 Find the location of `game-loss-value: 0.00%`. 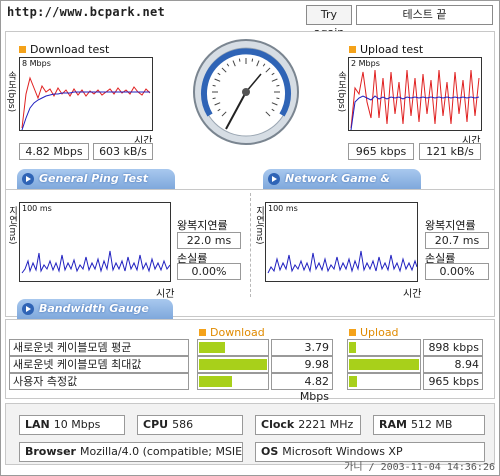

game-loss-value: 0.00% is located at coordinates (457, 271).